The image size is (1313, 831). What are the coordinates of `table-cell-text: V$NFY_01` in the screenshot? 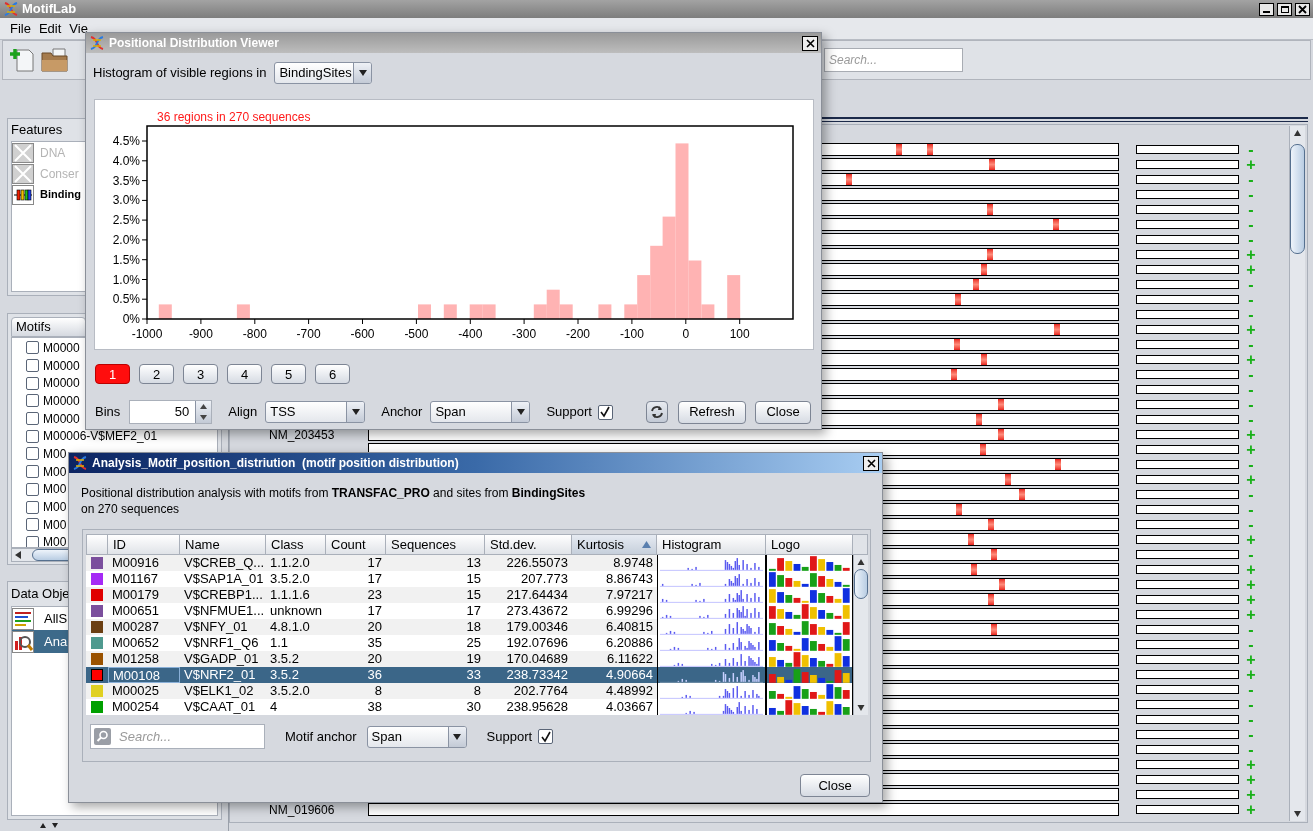 It's located at (216, 627).